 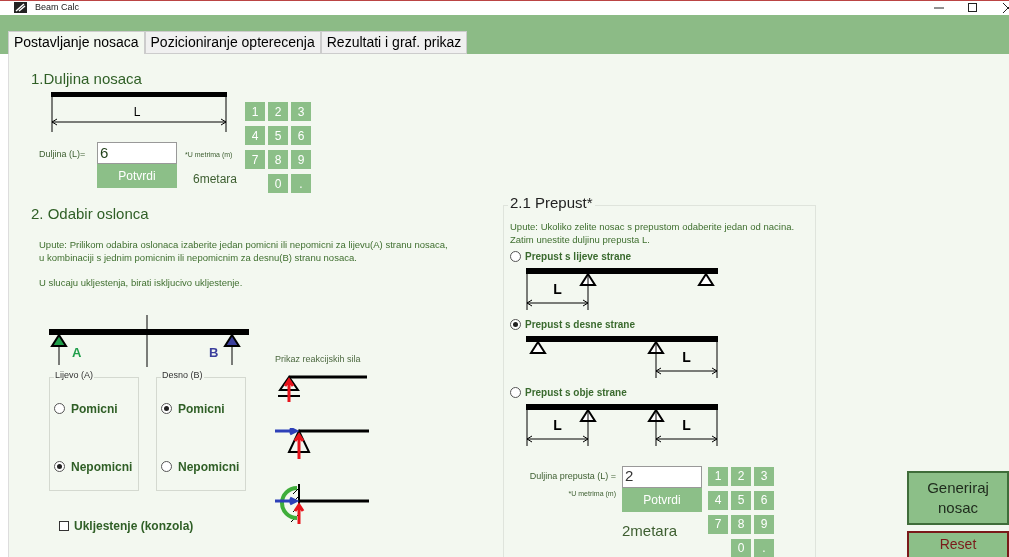 I want to click on group-title: Desno (B), so click(x=182, y=375).